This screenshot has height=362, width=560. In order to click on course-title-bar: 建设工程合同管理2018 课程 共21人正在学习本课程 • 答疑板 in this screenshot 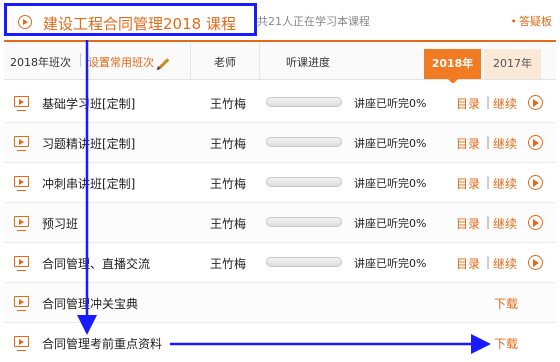, I will do `click(280, 19)`.